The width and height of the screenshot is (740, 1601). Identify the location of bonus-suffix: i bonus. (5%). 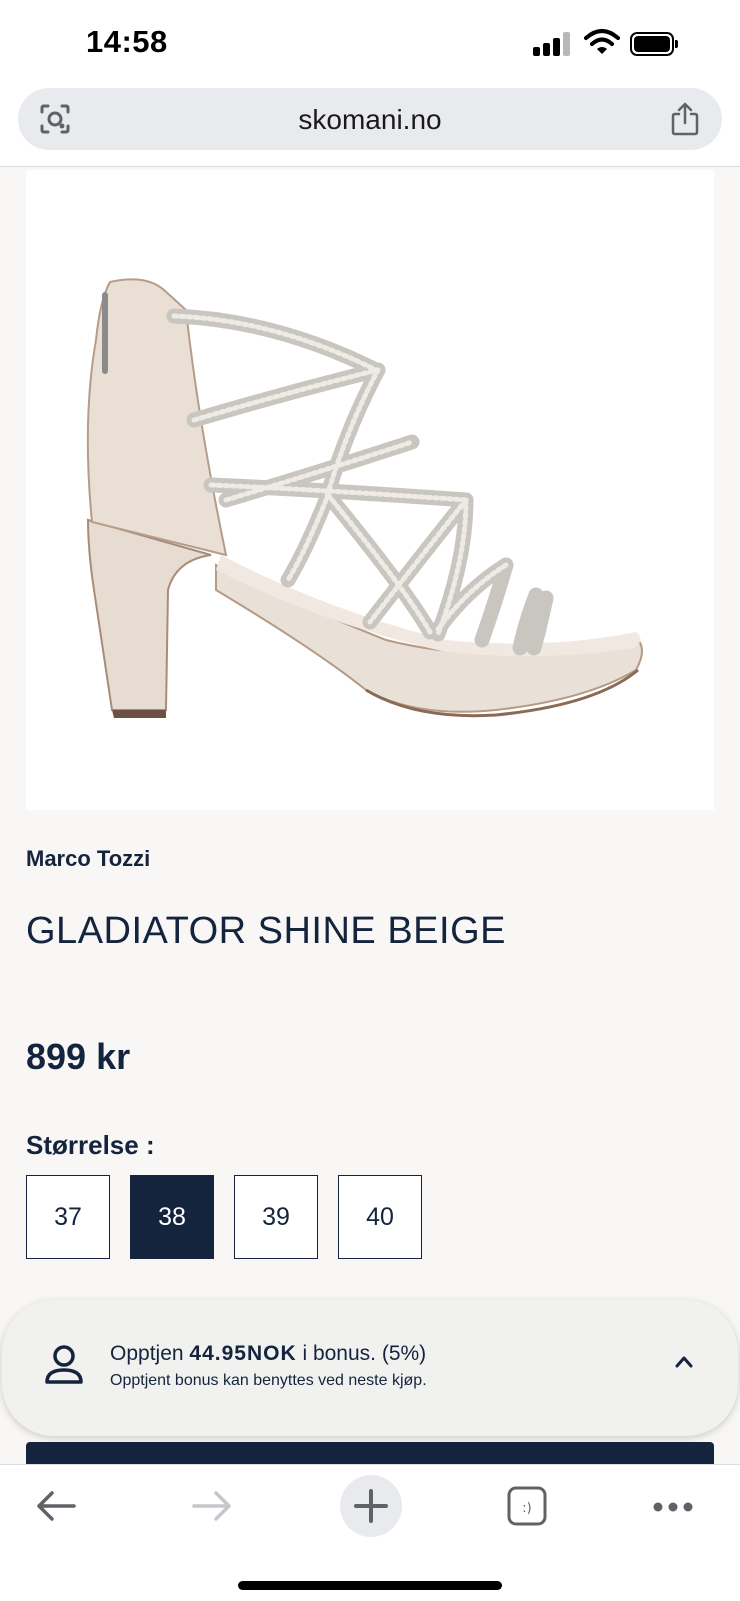
(361, 1353).